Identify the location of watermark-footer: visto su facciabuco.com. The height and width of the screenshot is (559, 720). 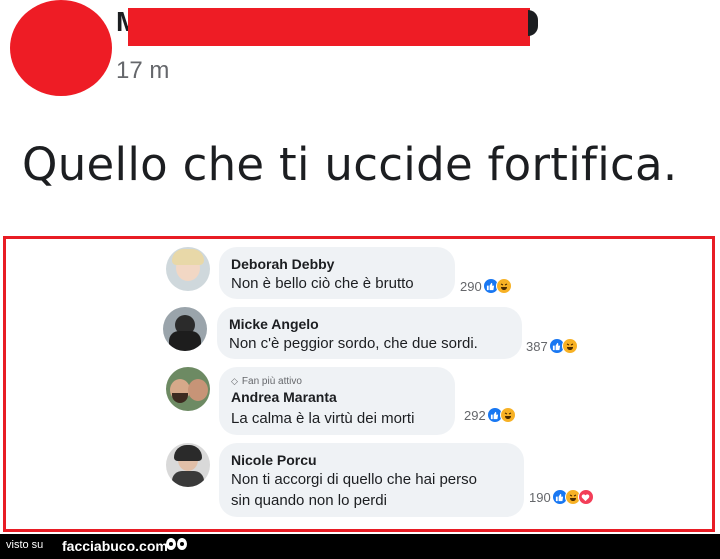
(360, 546).